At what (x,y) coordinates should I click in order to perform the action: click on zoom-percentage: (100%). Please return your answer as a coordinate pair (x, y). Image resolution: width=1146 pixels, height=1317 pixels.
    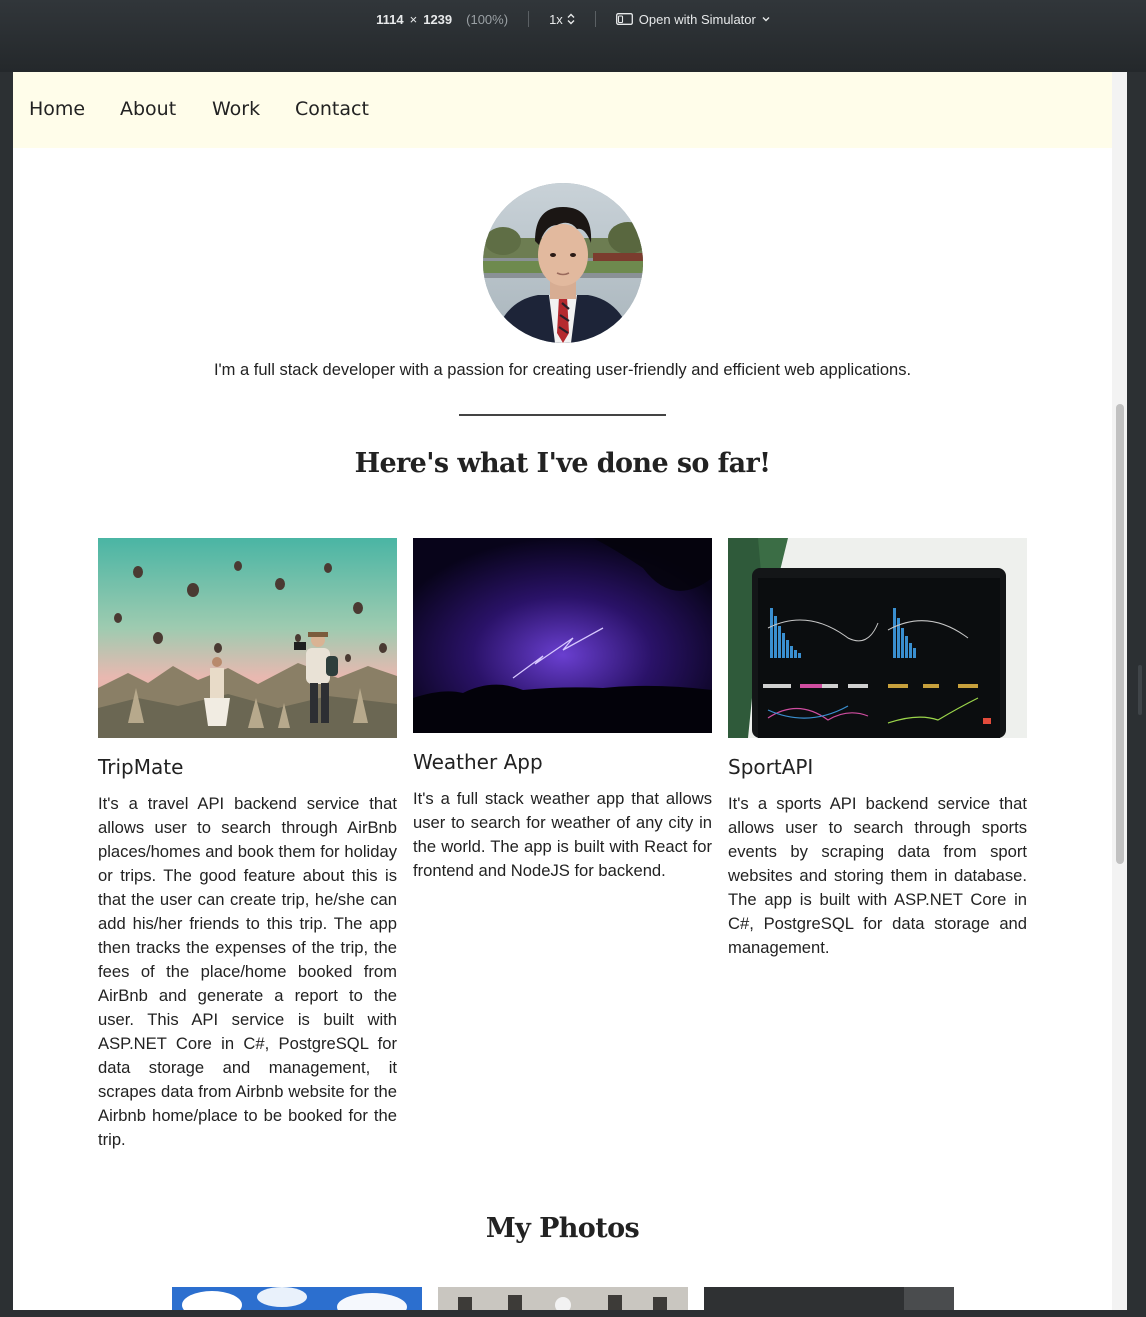
    Looking at the image, I should click on (487, 19).